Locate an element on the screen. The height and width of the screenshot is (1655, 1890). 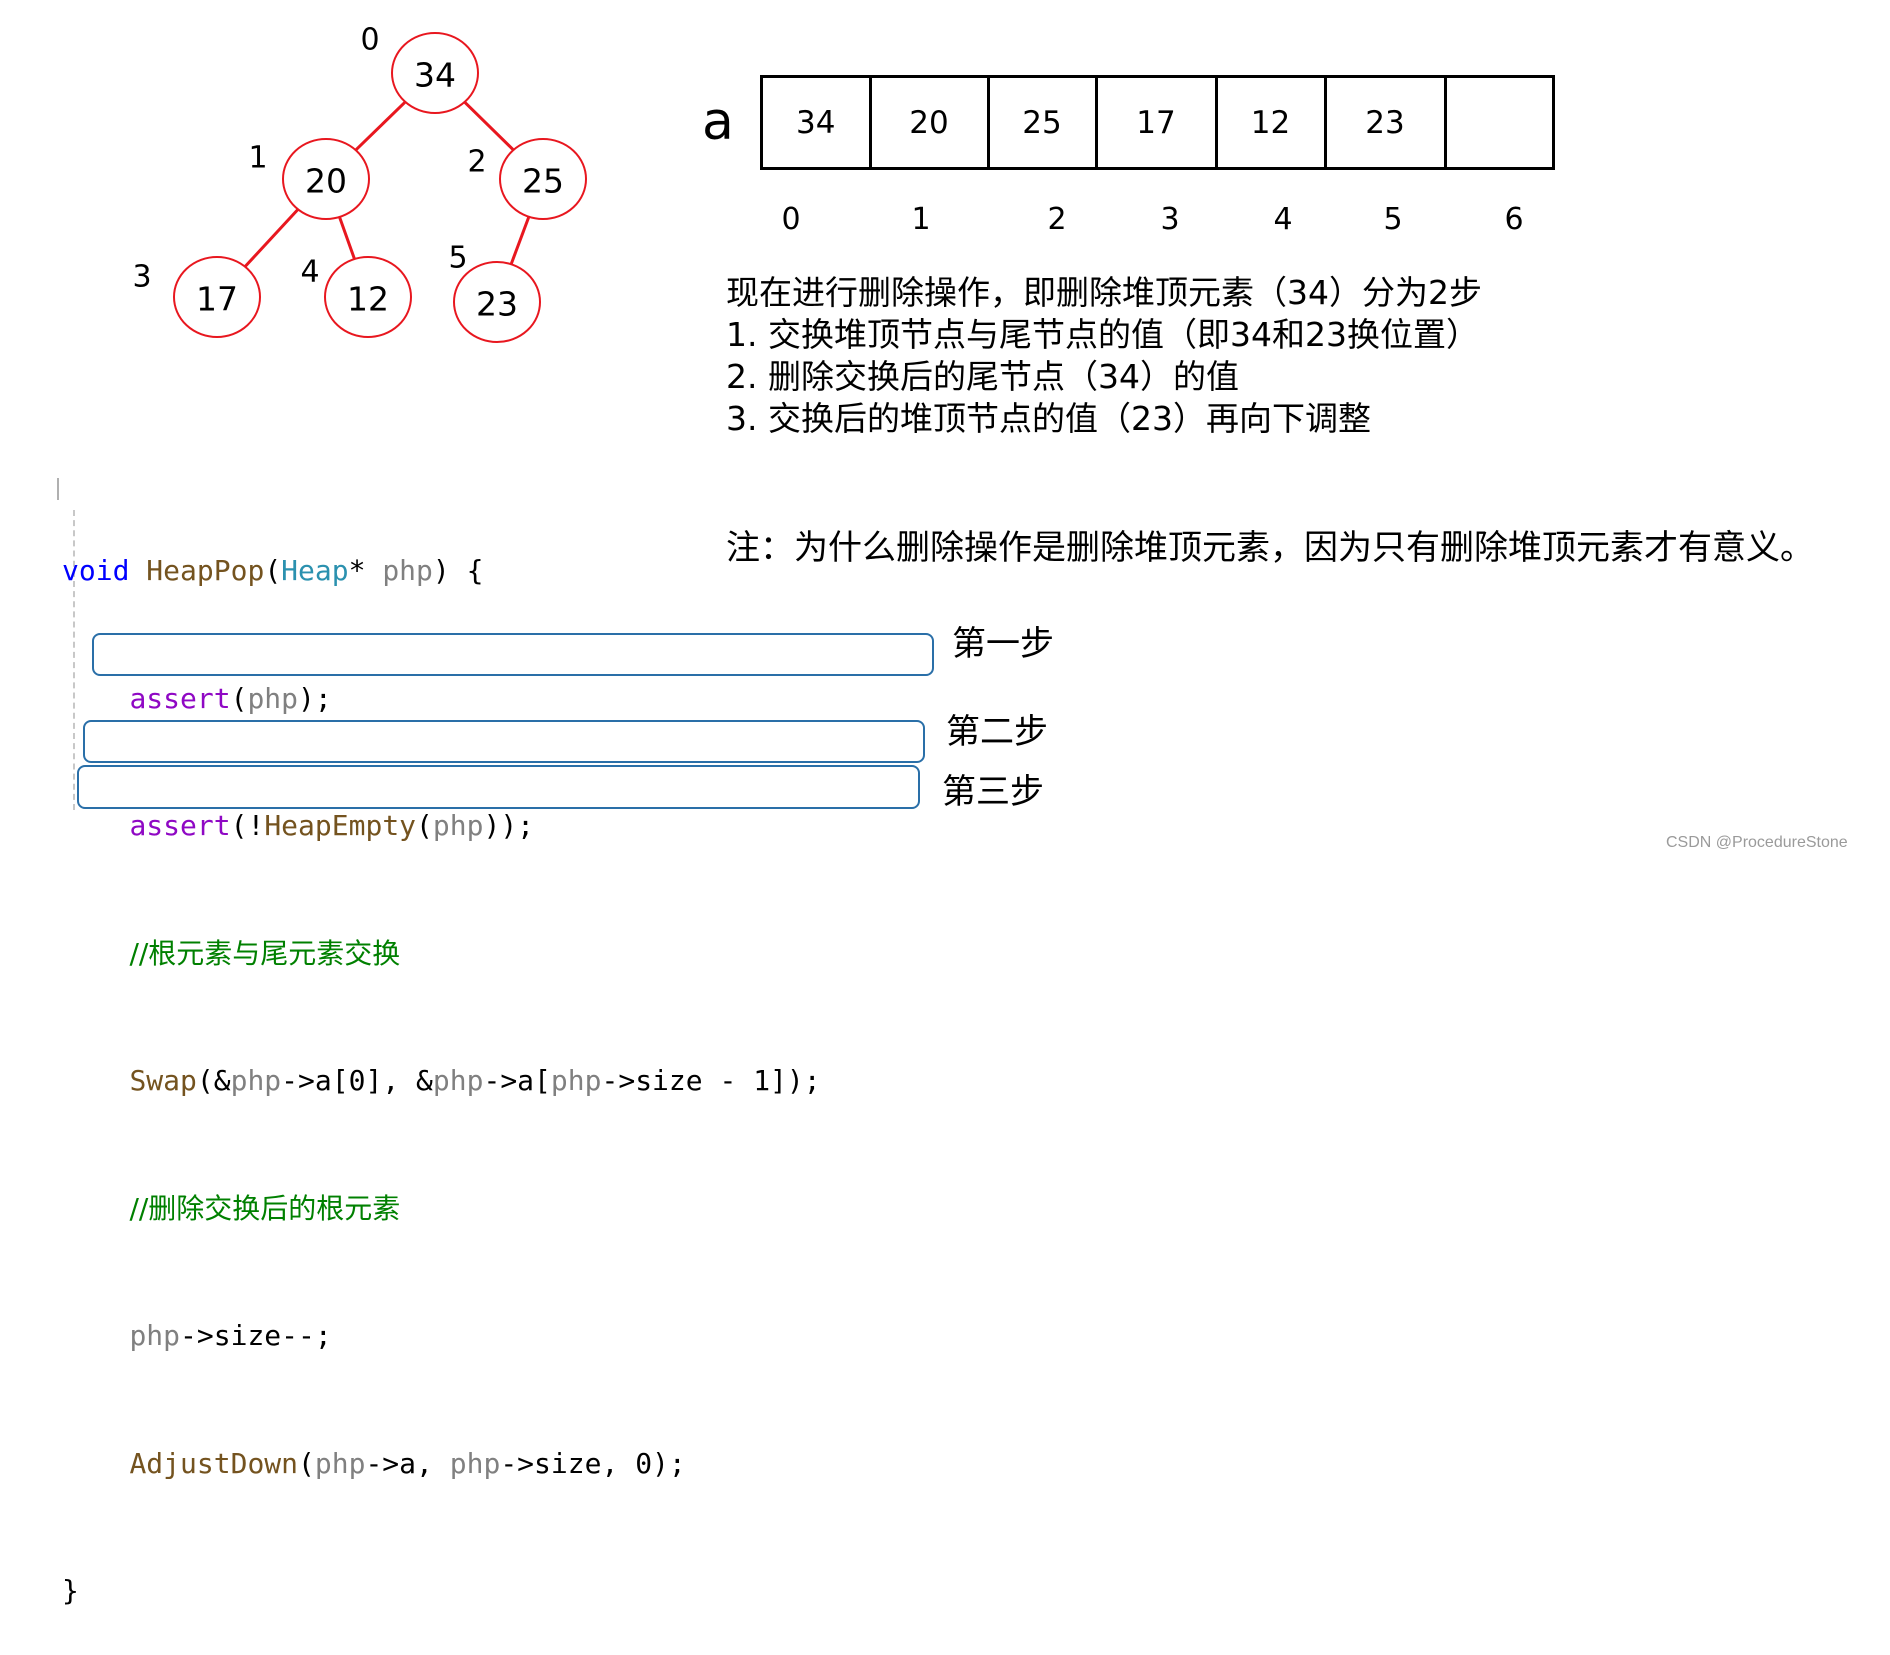
code-line-assert-1: assert(php); is located at coordinates (441, 699).